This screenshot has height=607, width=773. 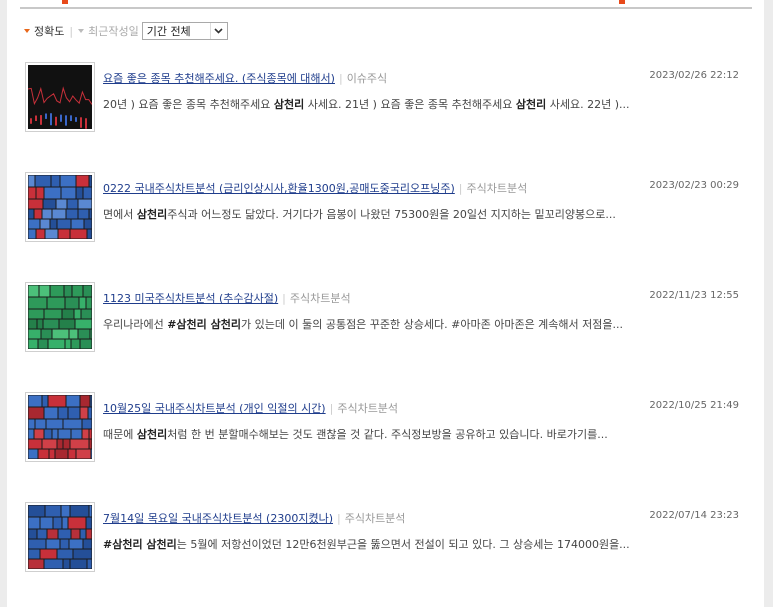 What do you see at coordinates (694, 295) in the screenshot?
I see `result-date: 2022/11/23 12:55` at bounding box center [694, 295].